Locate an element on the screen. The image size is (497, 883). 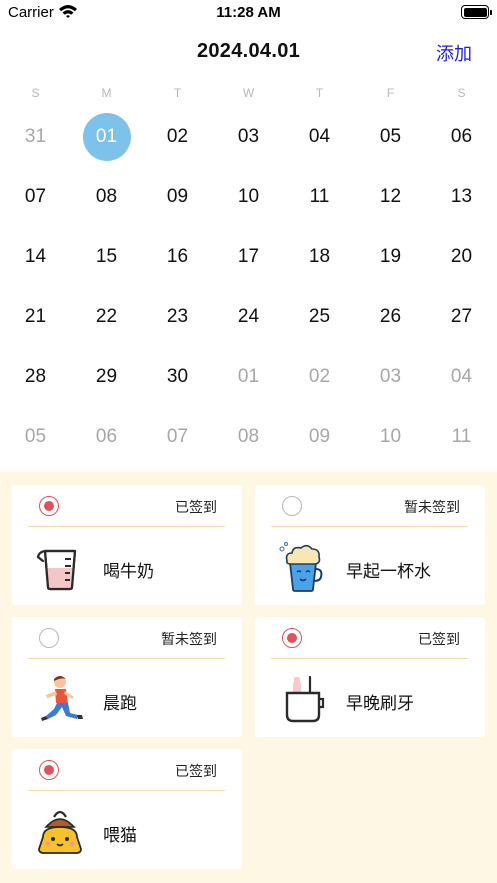
calendar-day: 24 is located at coordinates (248, 317).